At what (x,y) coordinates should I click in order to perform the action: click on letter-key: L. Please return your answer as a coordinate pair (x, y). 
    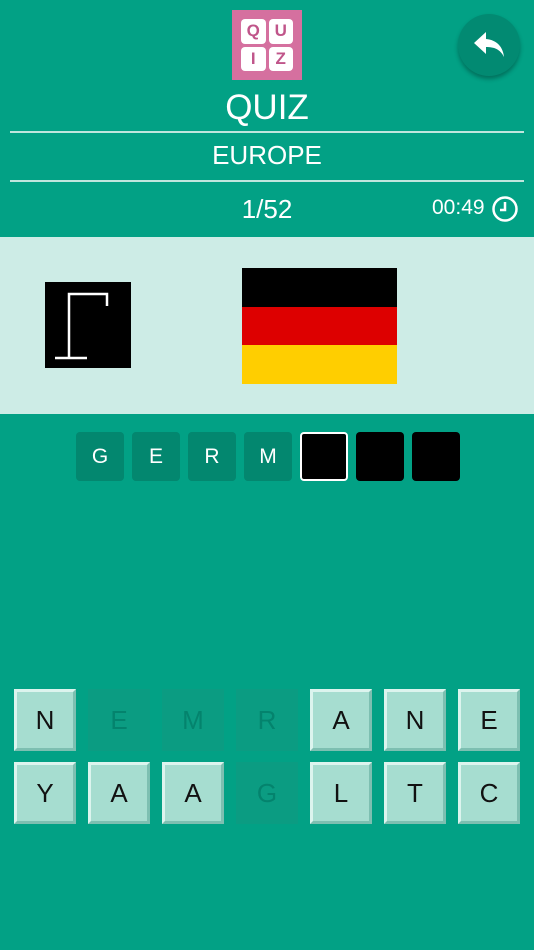
    Looking at the image, I should click on (341, 793).